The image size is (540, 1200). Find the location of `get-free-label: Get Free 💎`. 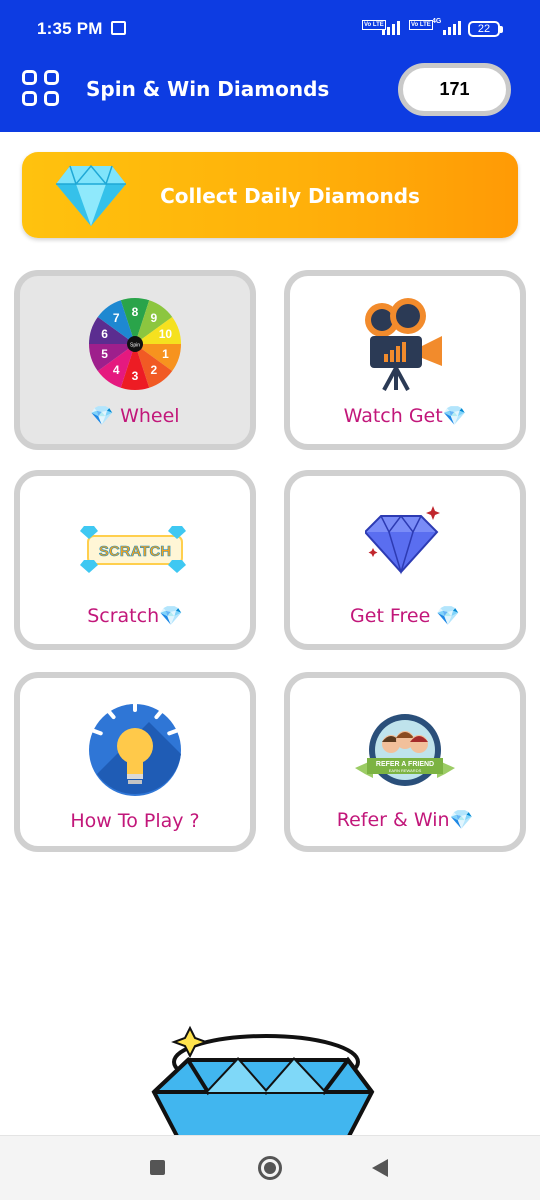

get-free-label: Get Free 💎 is located at coordinates (405, 616).